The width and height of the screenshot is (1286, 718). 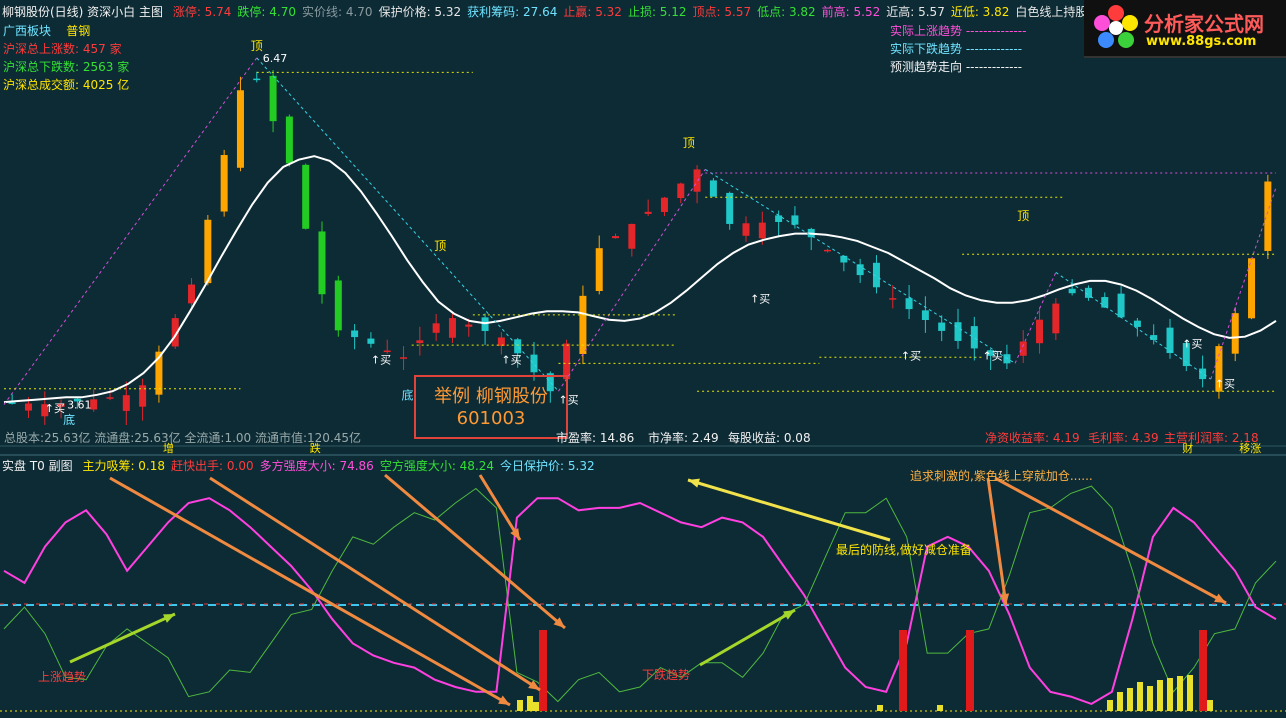 What do you see at coordinates (926, 67) in the screenshot?
I see `legend-forecast: 预测趋势走向` at bounding box center [926, 67].